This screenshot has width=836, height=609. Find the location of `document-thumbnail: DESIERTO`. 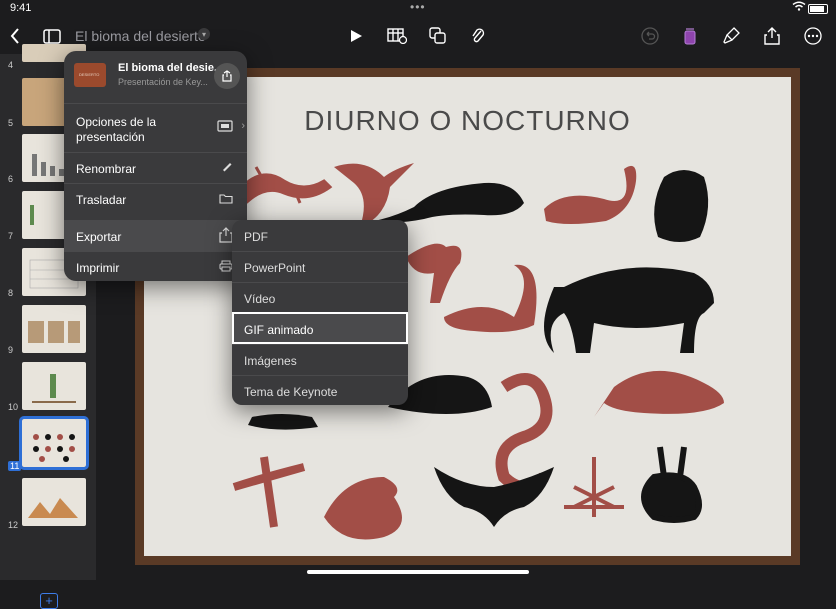

document-thumbnail: DESIERTO is located at coordinates (90, 75).